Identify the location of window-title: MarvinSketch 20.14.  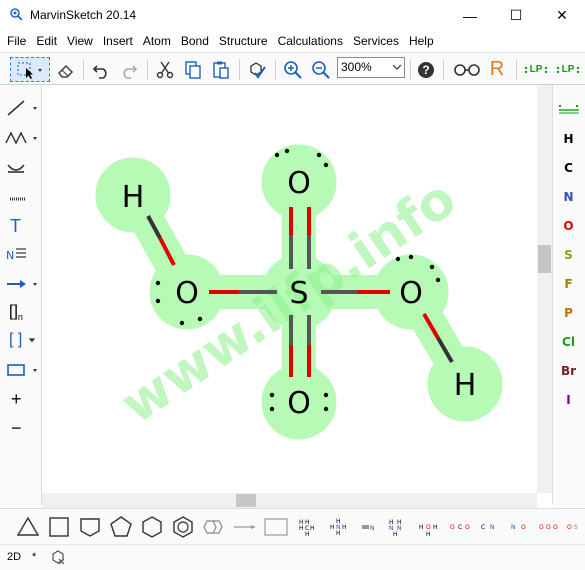
(83, 15).